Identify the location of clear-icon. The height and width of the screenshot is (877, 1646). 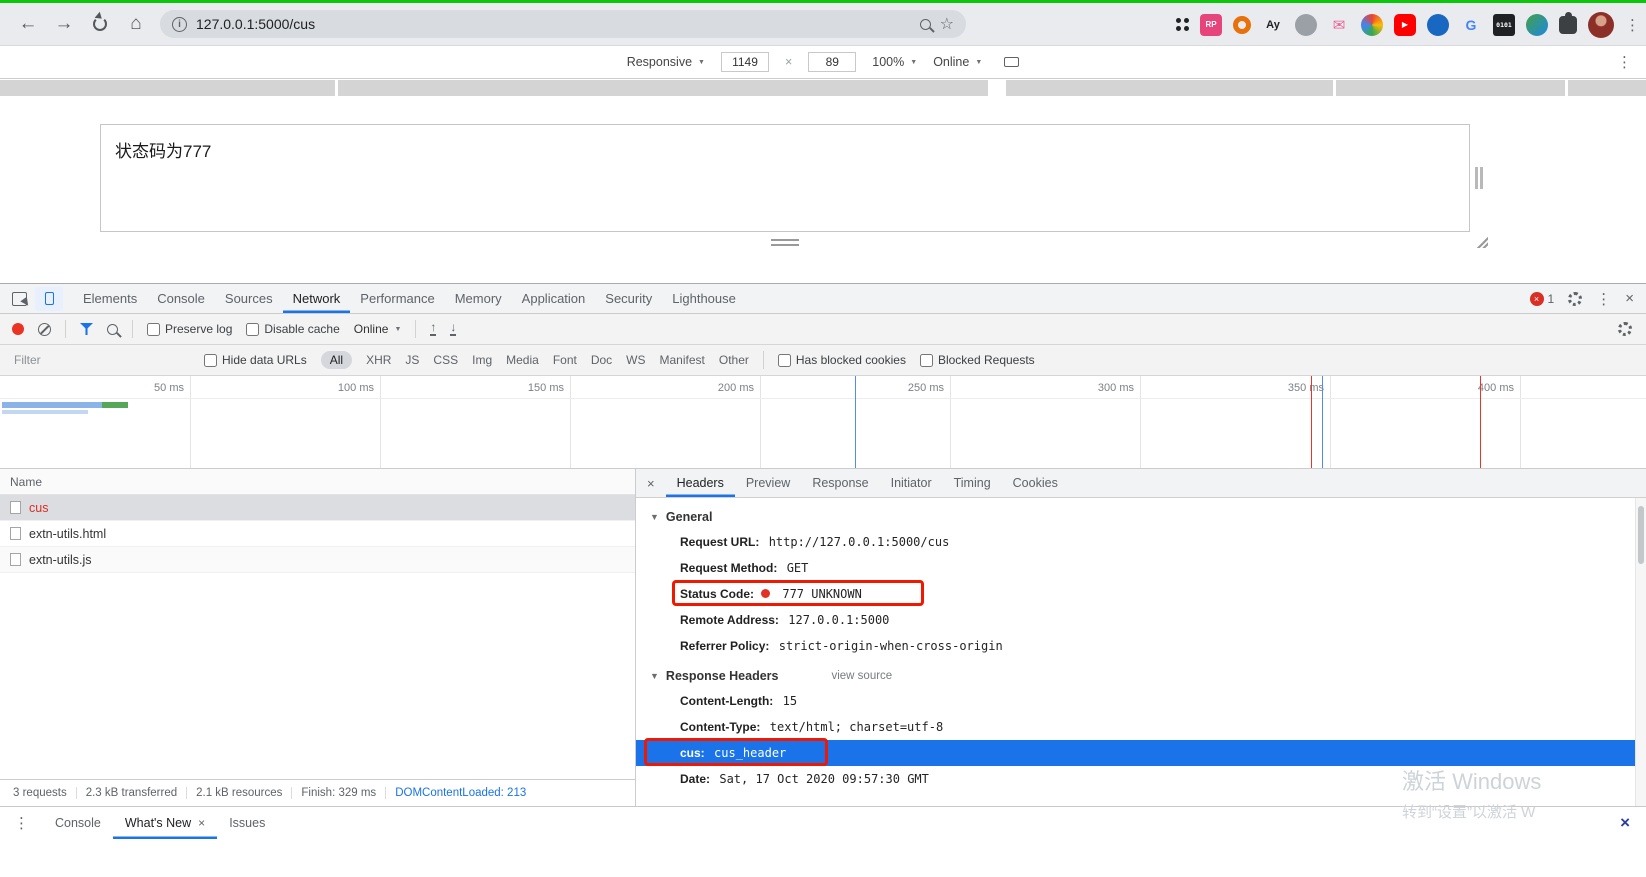
(44, 329).